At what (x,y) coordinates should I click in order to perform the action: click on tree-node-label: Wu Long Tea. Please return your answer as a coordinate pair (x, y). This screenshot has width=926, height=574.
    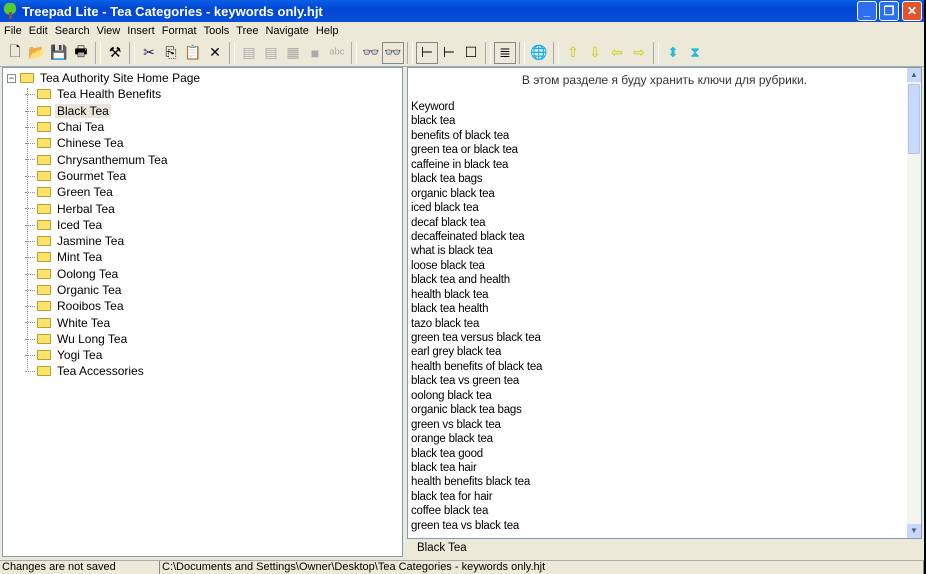
    Looking at the image, I should click on (92, 338).